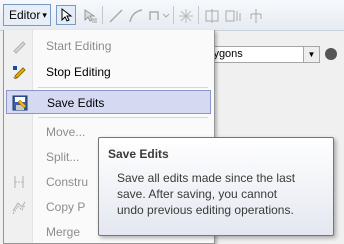  Describe the element at coordinates (159, 16) in the screenshot. I see `trace-icon` at that location.